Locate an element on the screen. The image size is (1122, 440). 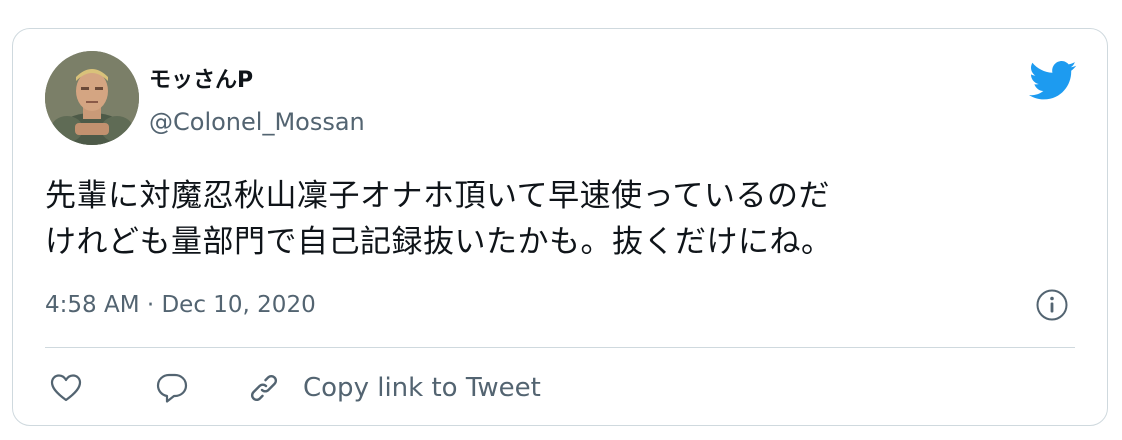
reply-bubble-icon is located at coordinates (172, 388).